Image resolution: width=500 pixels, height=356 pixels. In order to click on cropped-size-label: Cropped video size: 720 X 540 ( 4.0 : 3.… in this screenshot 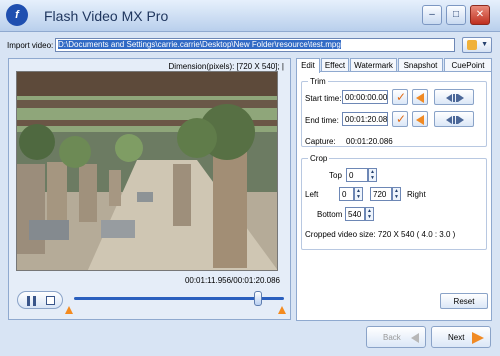, I will do `click(380, 234)`.